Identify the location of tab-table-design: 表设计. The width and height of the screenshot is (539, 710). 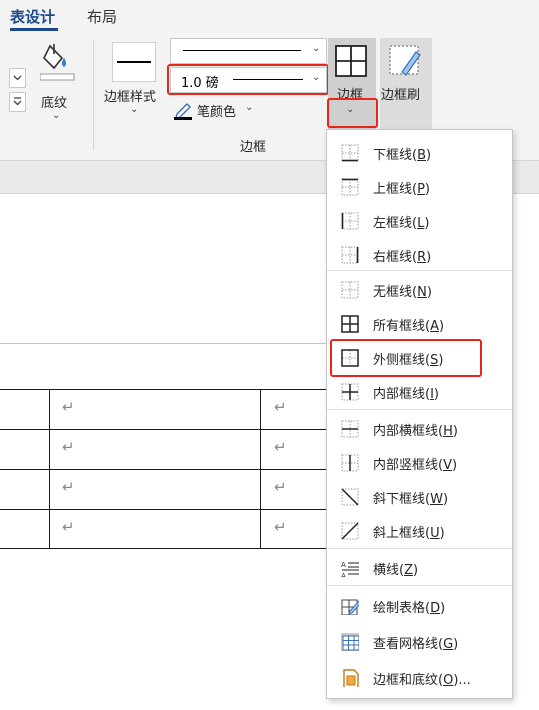
(32, 16).